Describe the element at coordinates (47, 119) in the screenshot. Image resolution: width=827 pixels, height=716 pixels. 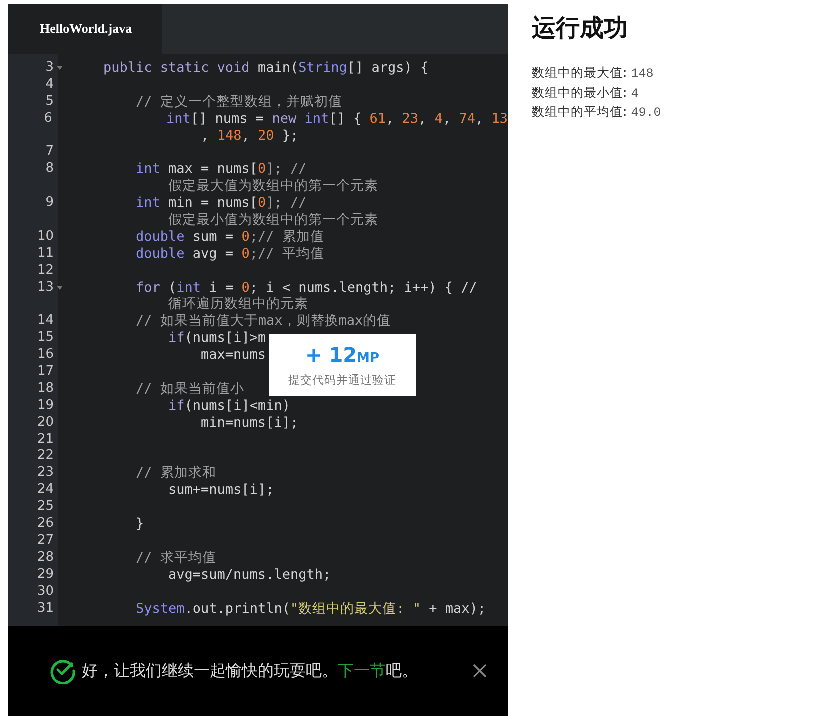
I see `line-number: 6` at that location.